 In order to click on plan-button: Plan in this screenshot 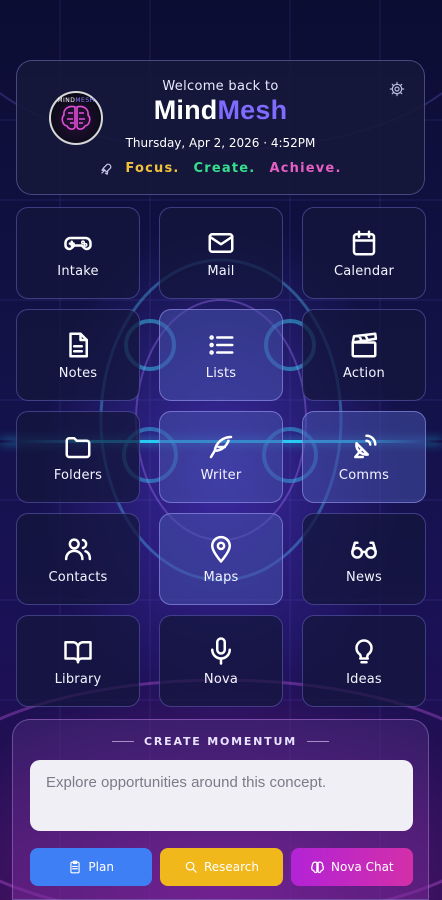, I will do `click(91, 867)`.